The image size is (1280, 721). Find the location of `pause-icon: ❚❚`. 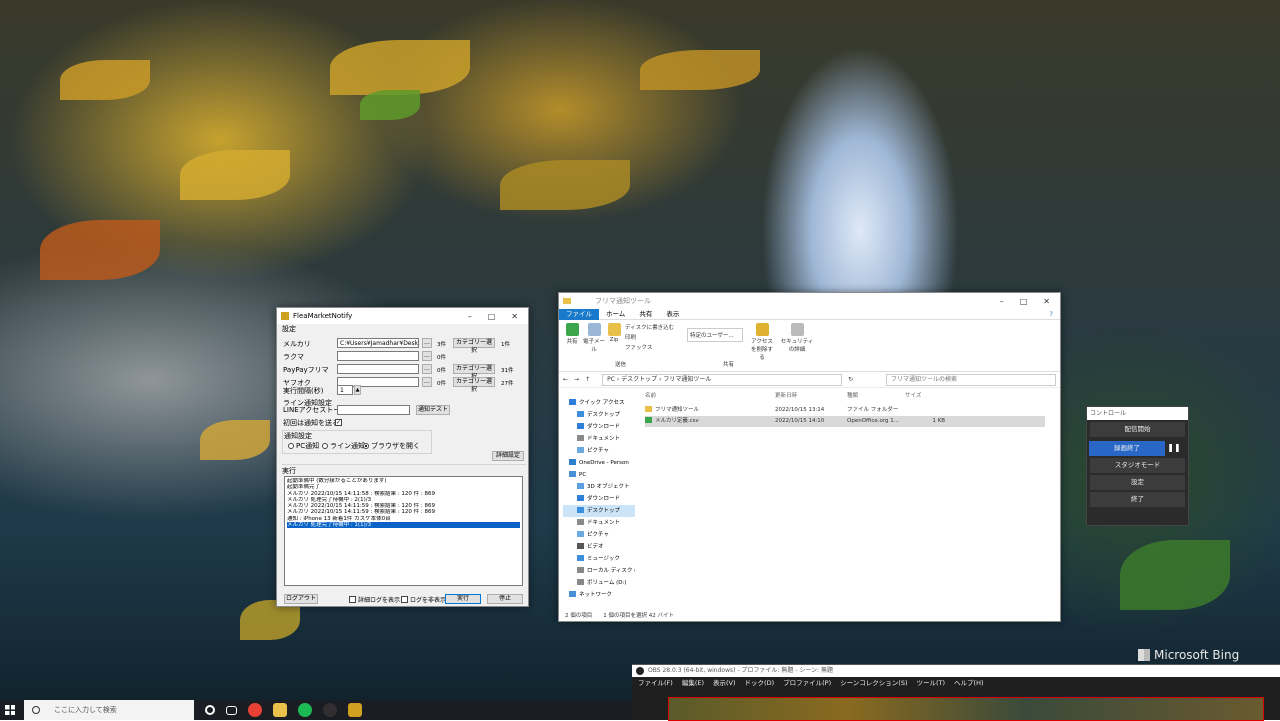

pause-icon: ❚❚ is located at coordinates (1174, 447).